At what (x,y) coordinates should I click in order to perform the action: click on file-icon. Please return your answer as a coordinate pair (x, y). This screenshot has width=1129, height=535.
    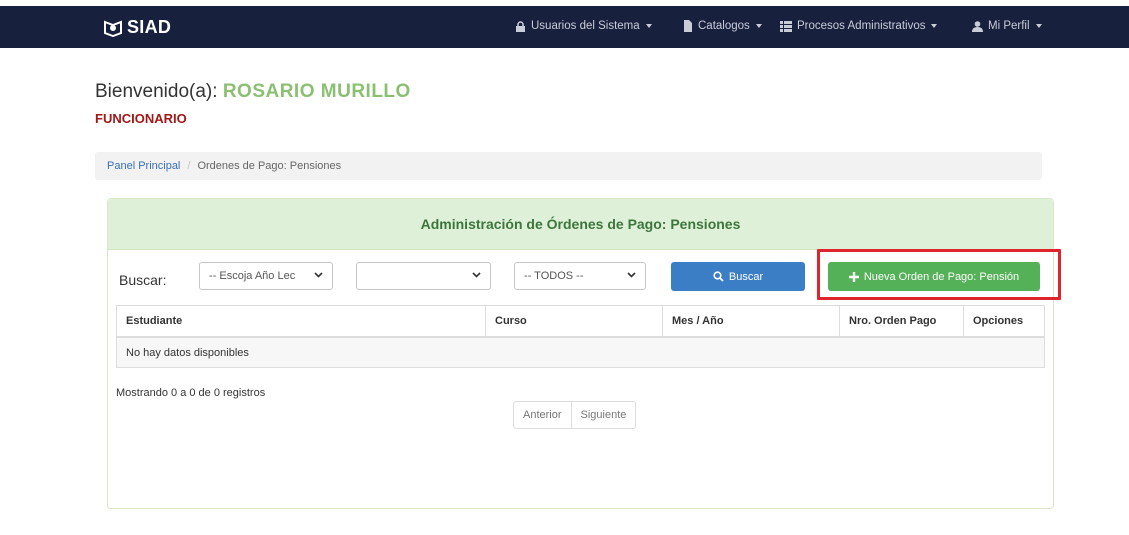
    Looking at the image, I should click on (688, 26).